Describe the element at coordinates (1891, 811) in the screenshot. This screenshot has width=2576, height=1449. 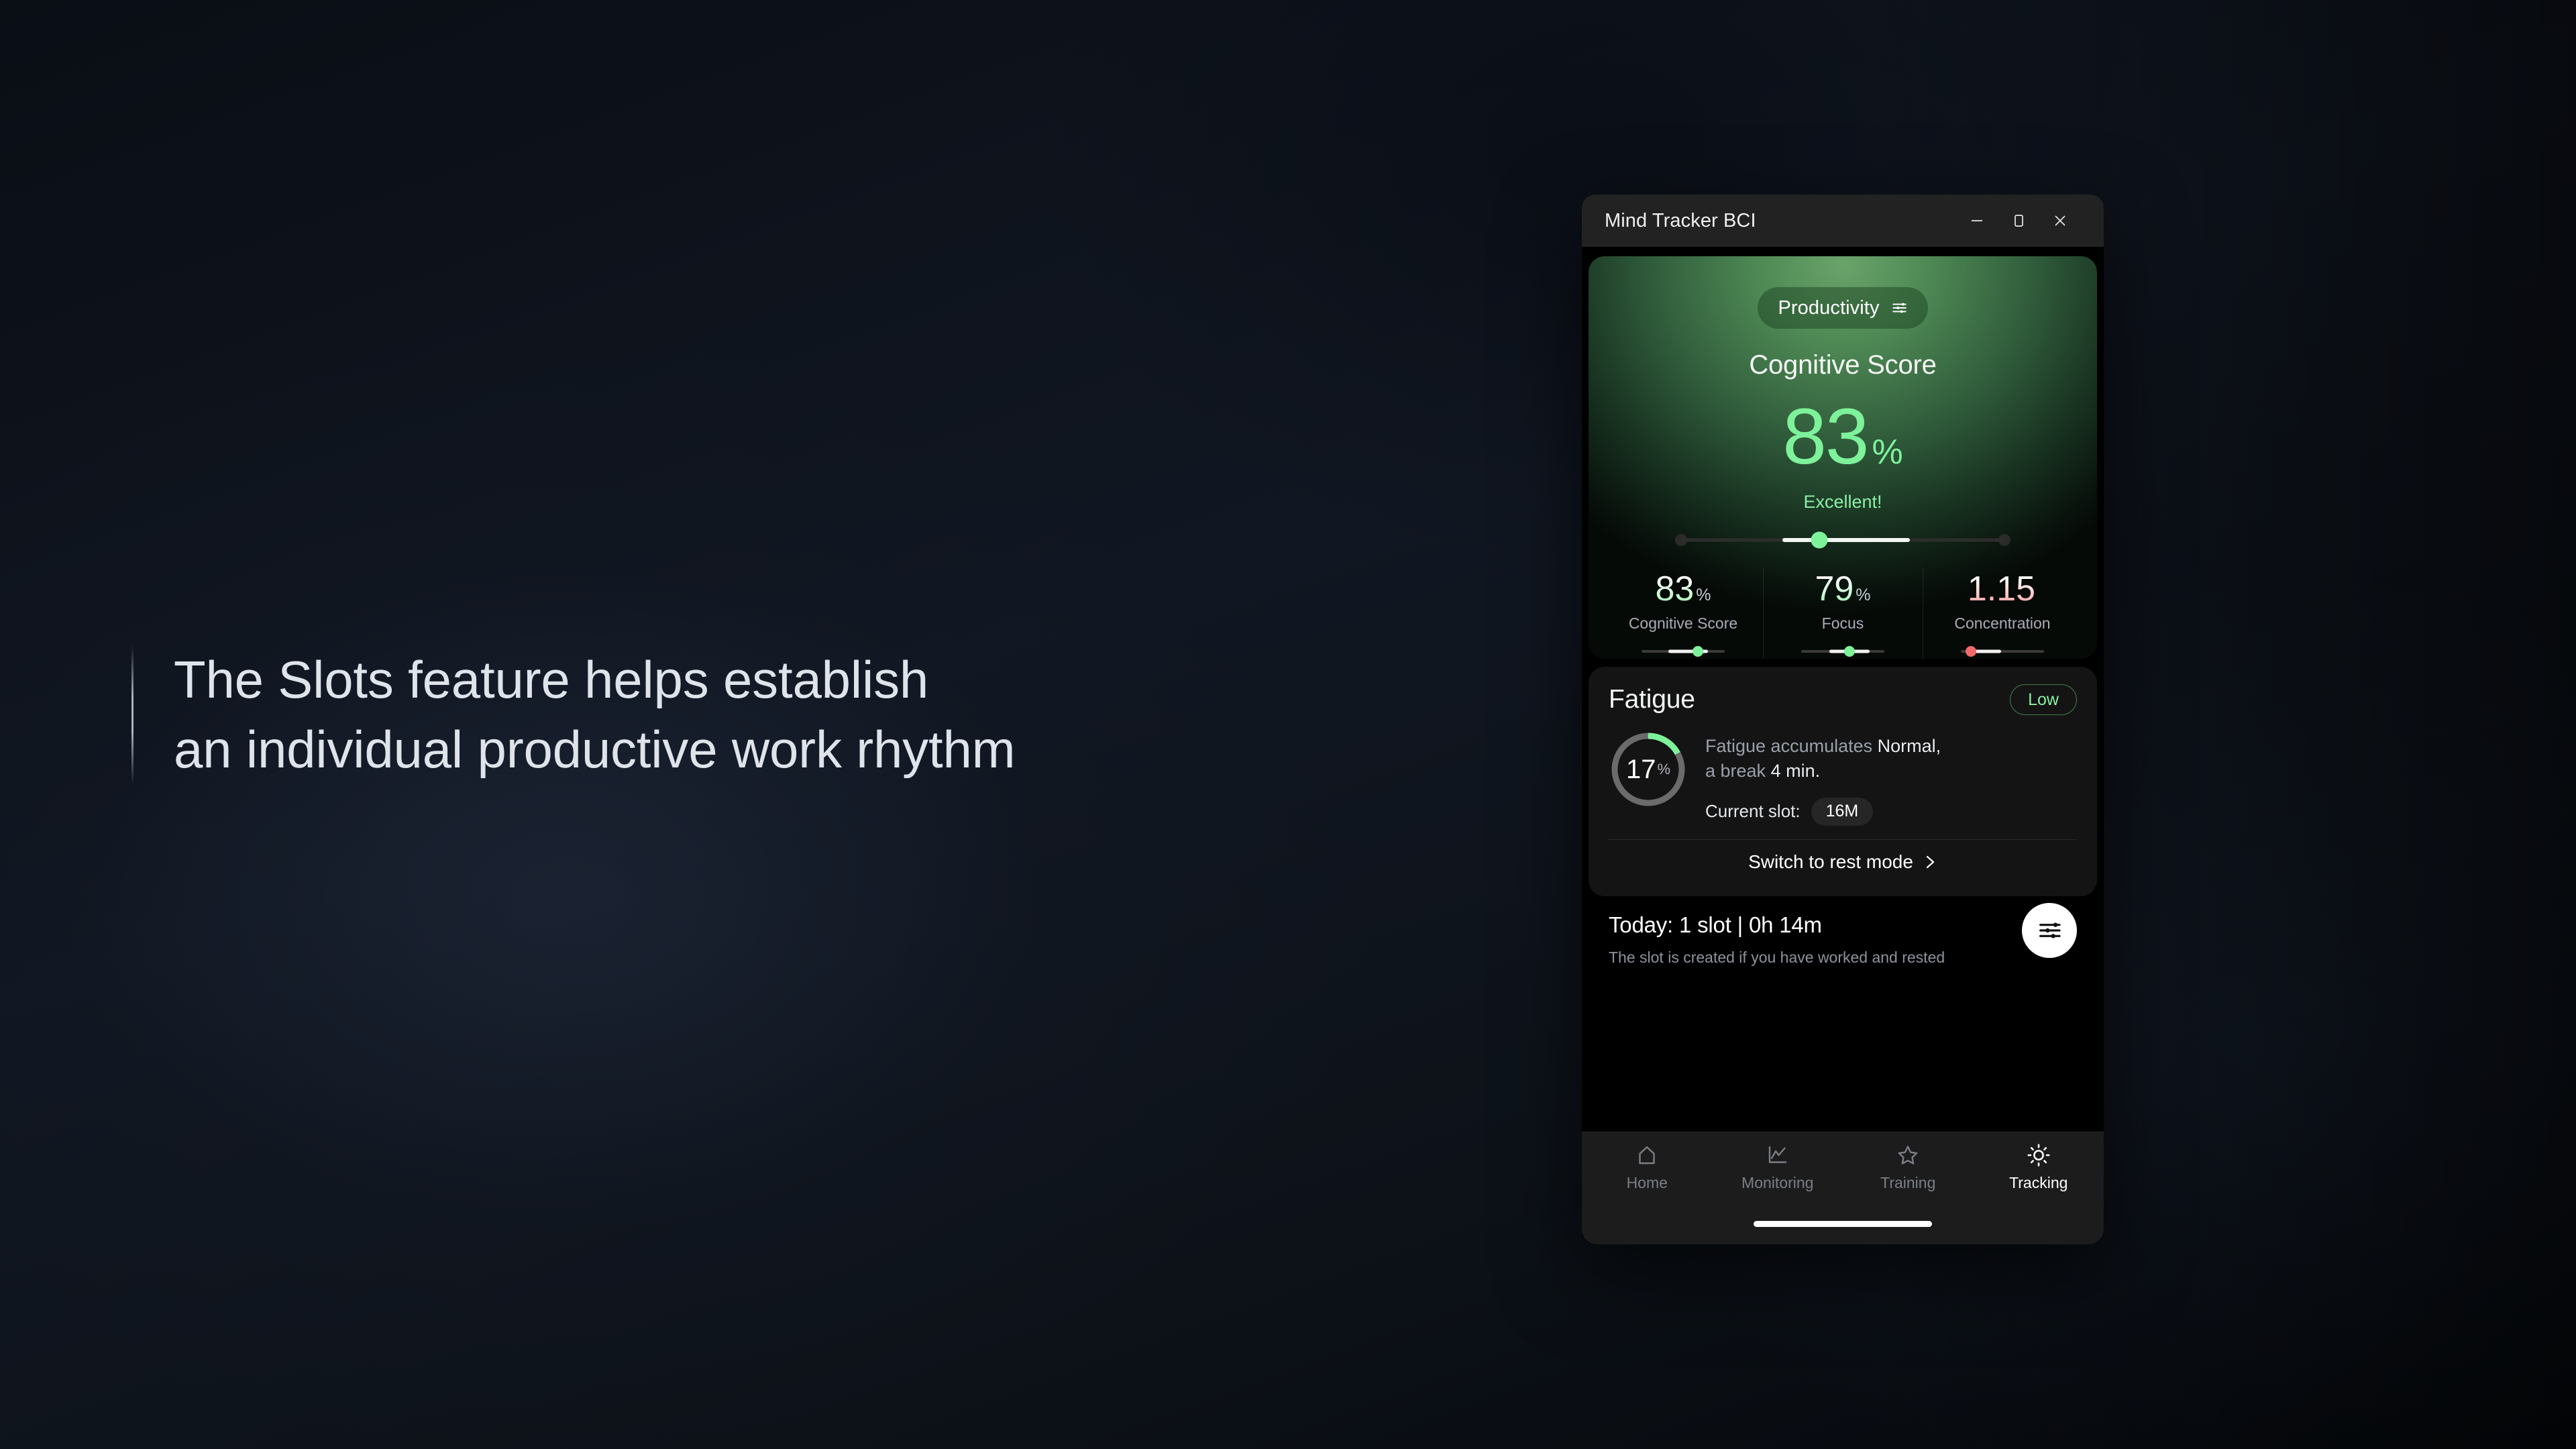
I see `current-slot-row: Current slot: 16M` at that location.